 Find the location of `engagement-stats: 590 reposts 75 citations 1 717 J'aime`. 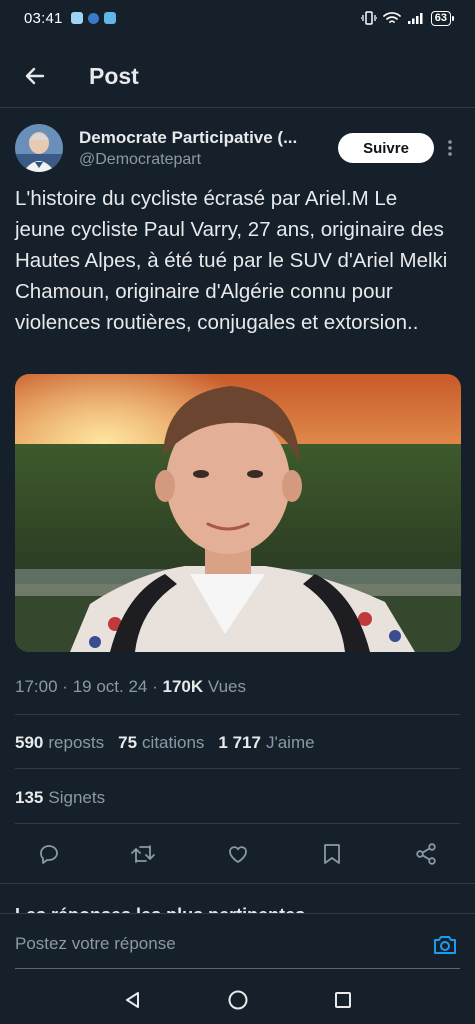

engagement-stats: 590 reposts 75 citations 1 717 J'aime is located at coordinates (165, 743).